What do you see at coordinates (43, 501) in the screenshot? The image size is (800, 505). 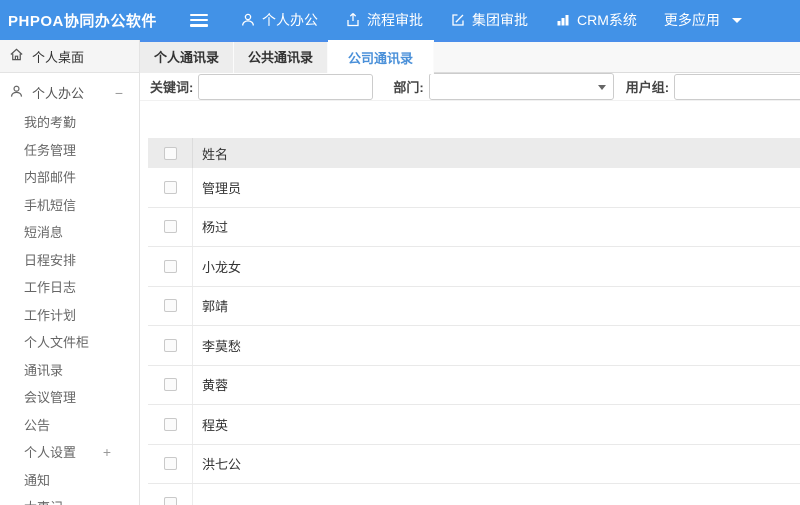 I see `sidebar-item-label: 大事记` at bounding box center [43, 501].